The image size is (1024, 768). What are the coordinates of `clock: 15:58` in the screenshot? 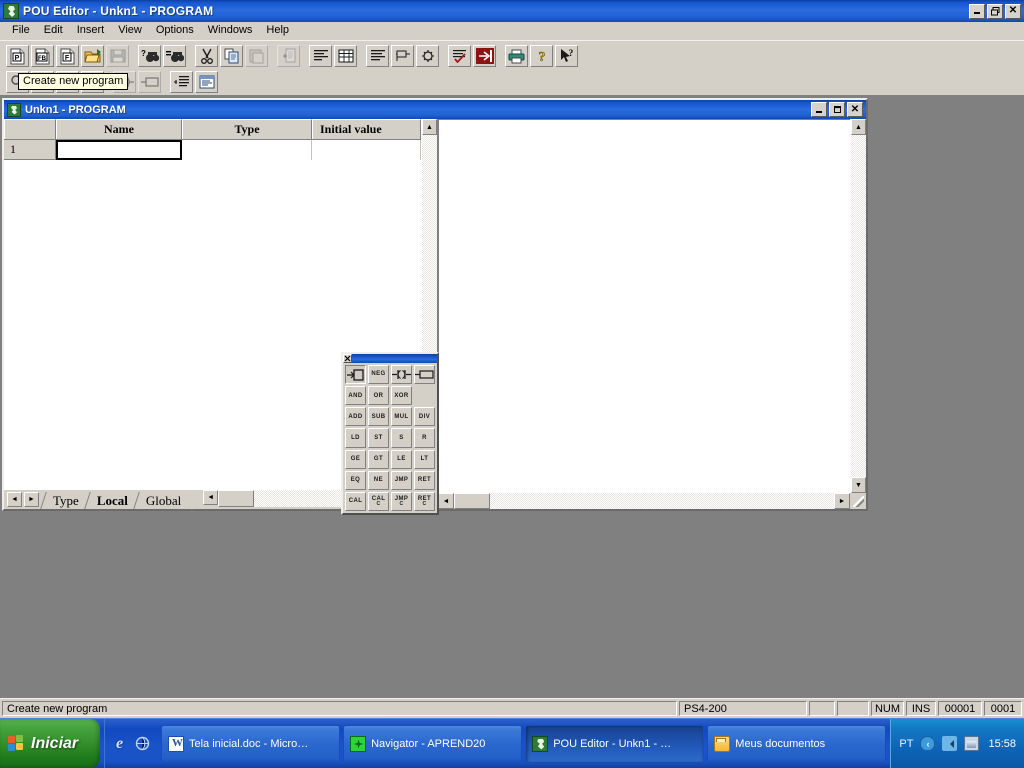 It's located at (1001, 744).